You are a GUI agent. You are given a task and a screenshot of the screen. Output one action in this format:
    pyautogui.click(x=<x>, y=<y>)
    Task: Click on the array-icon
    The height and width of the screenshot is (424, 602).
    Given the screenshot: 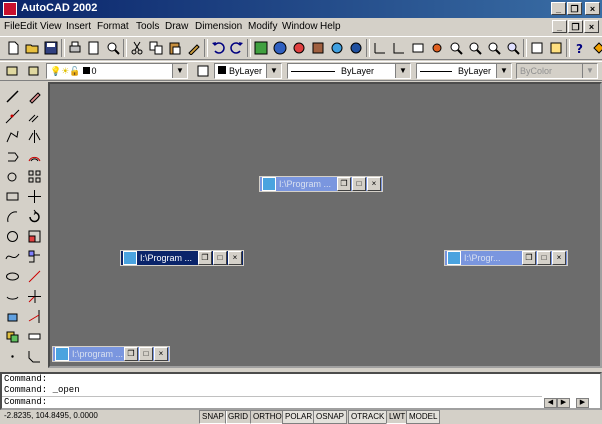 What is the action you would take?
    pyautogui.click(x=34, y=176)
    